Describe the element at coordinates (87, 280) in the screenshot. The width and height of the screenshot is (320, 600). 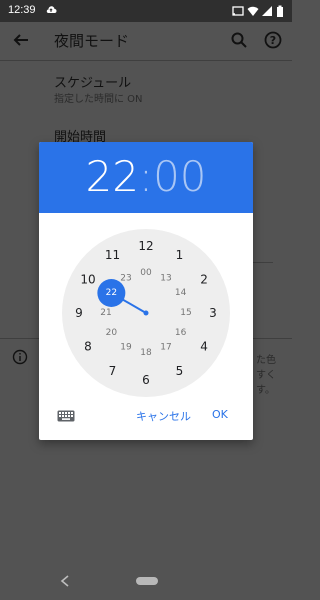
I see `clock-hour-10: 10` at that location.